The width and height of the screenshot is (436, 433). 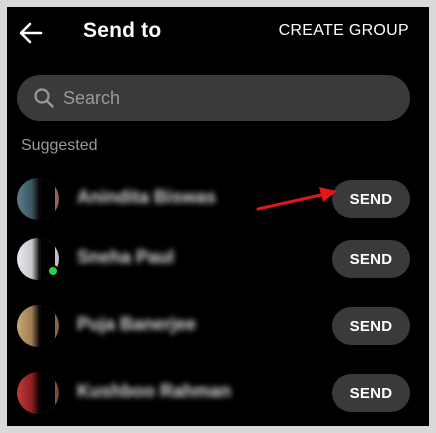 I want to click on contact-name: Sneha Paul, so click(x=126, y=257).